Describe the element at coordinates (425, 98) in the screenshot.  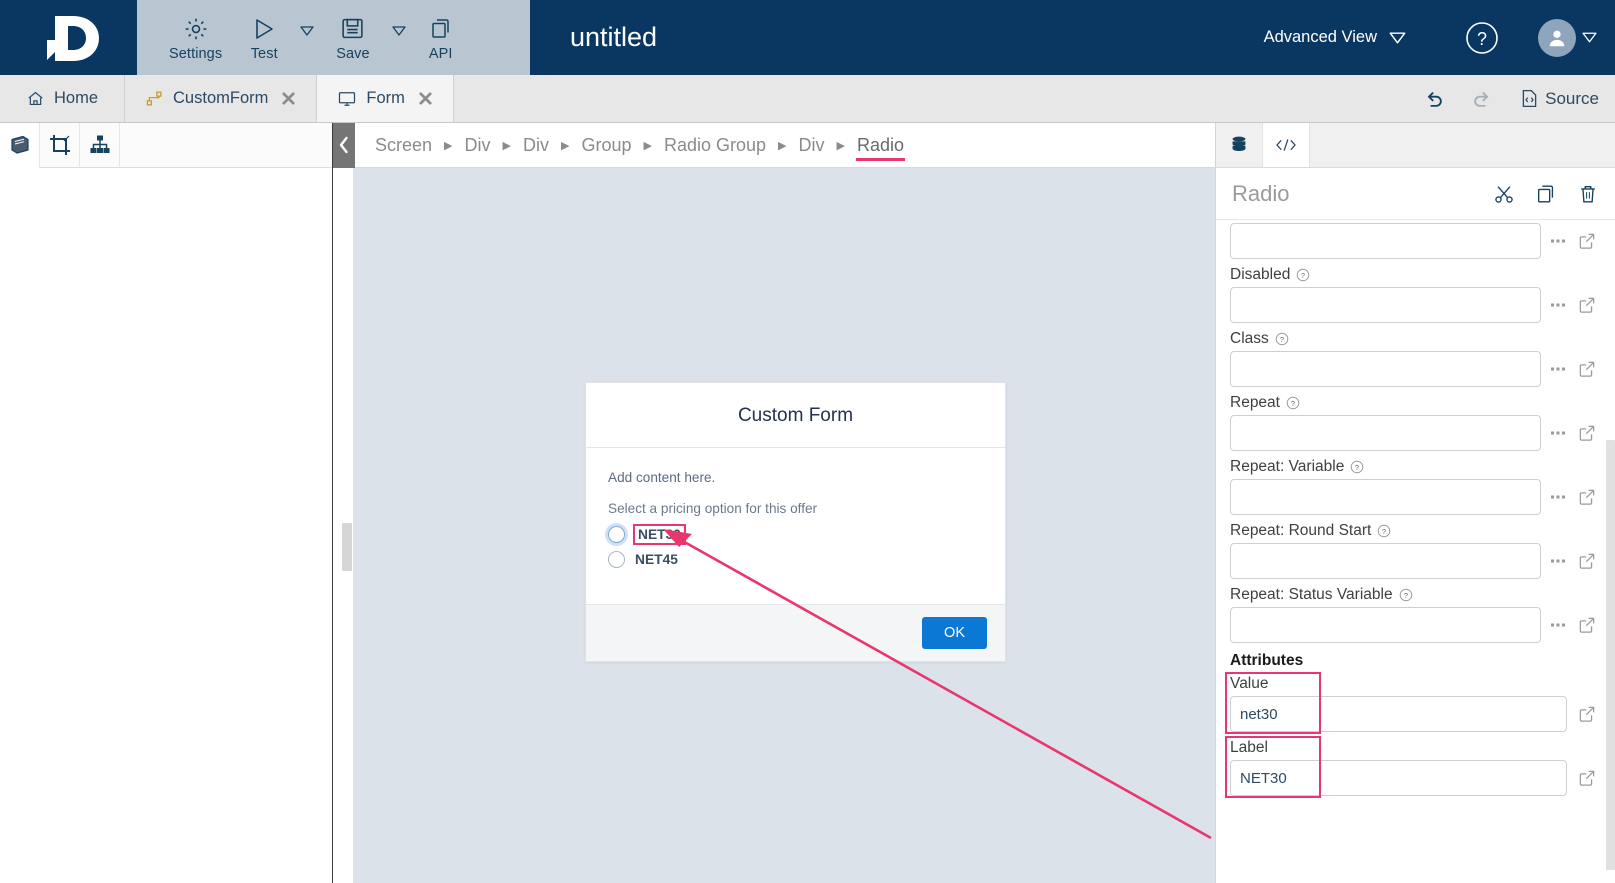
I see `tab-form-close` at that location.